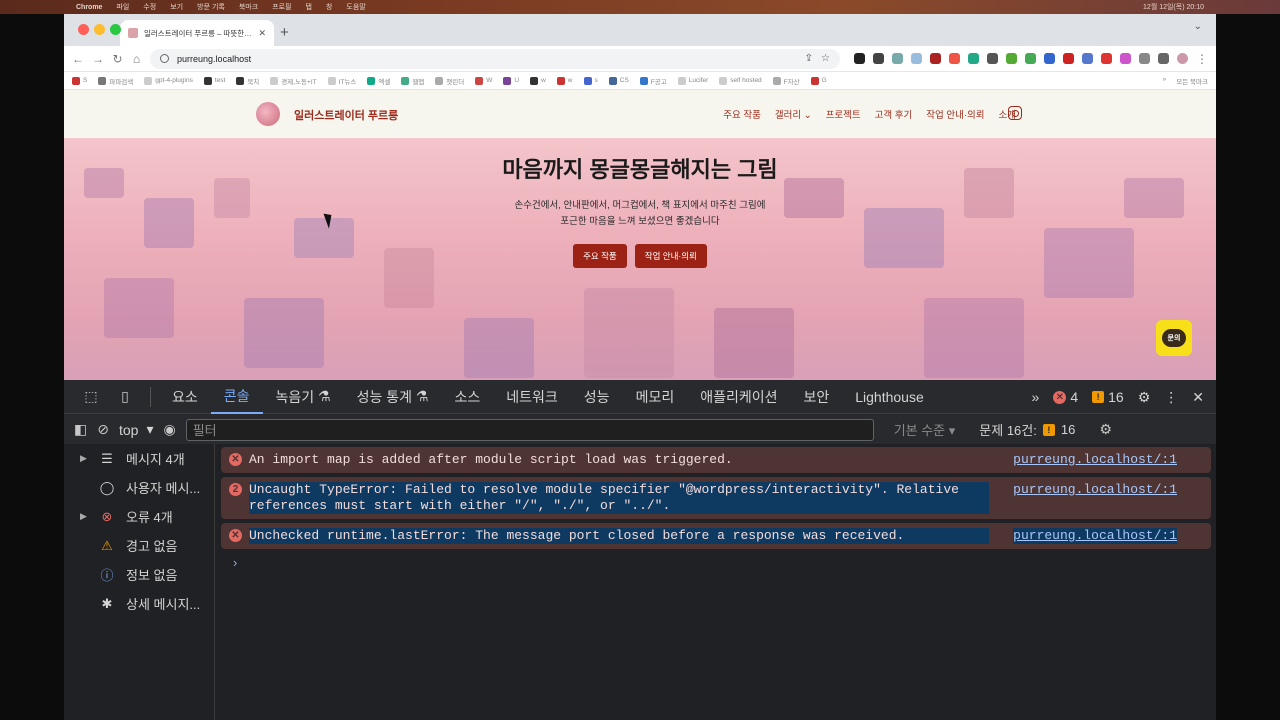 Image resolution: width=1280 pixels, height=720 pixels. Describe the element at coordinates (529, 429) in the screenshot. I see `console-filter-input: 필터` at that location.